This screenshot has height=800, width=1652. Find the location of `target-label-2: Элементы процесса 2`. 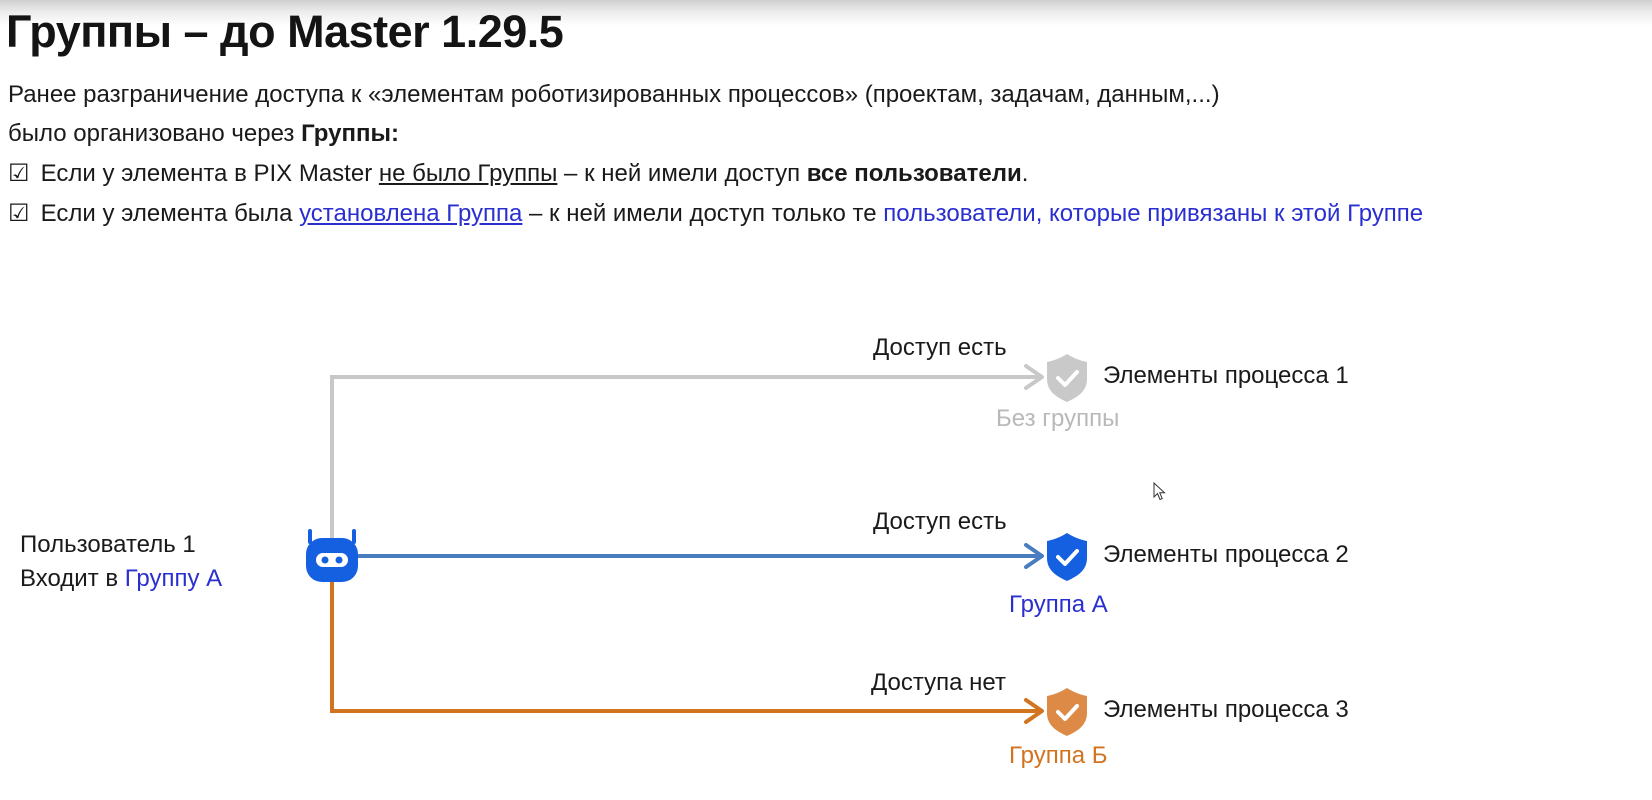

target-label-2: Элементы процесса 2 is located at coordinates (1226, 554).